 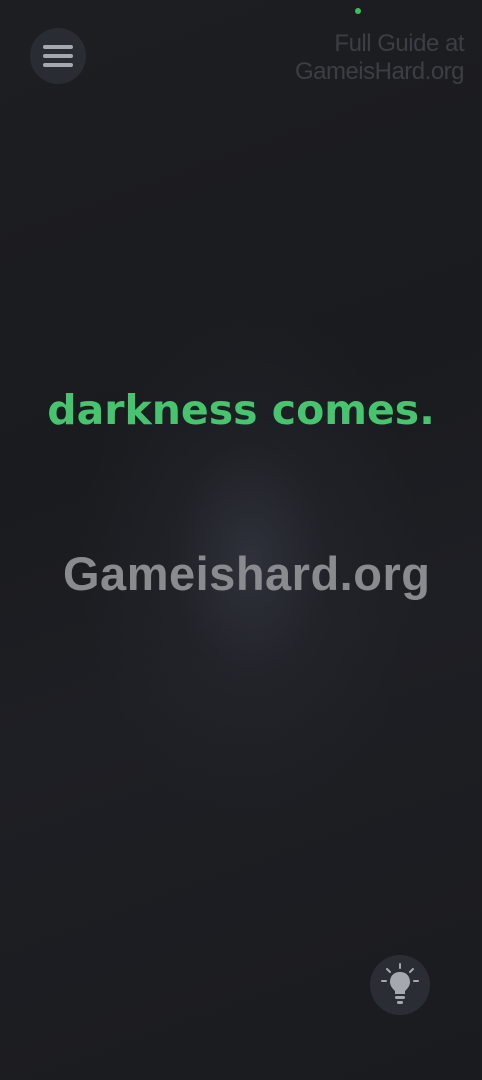 I want to click on guide-watermark-line1: Full Guide at, so click(x=399, y=43).